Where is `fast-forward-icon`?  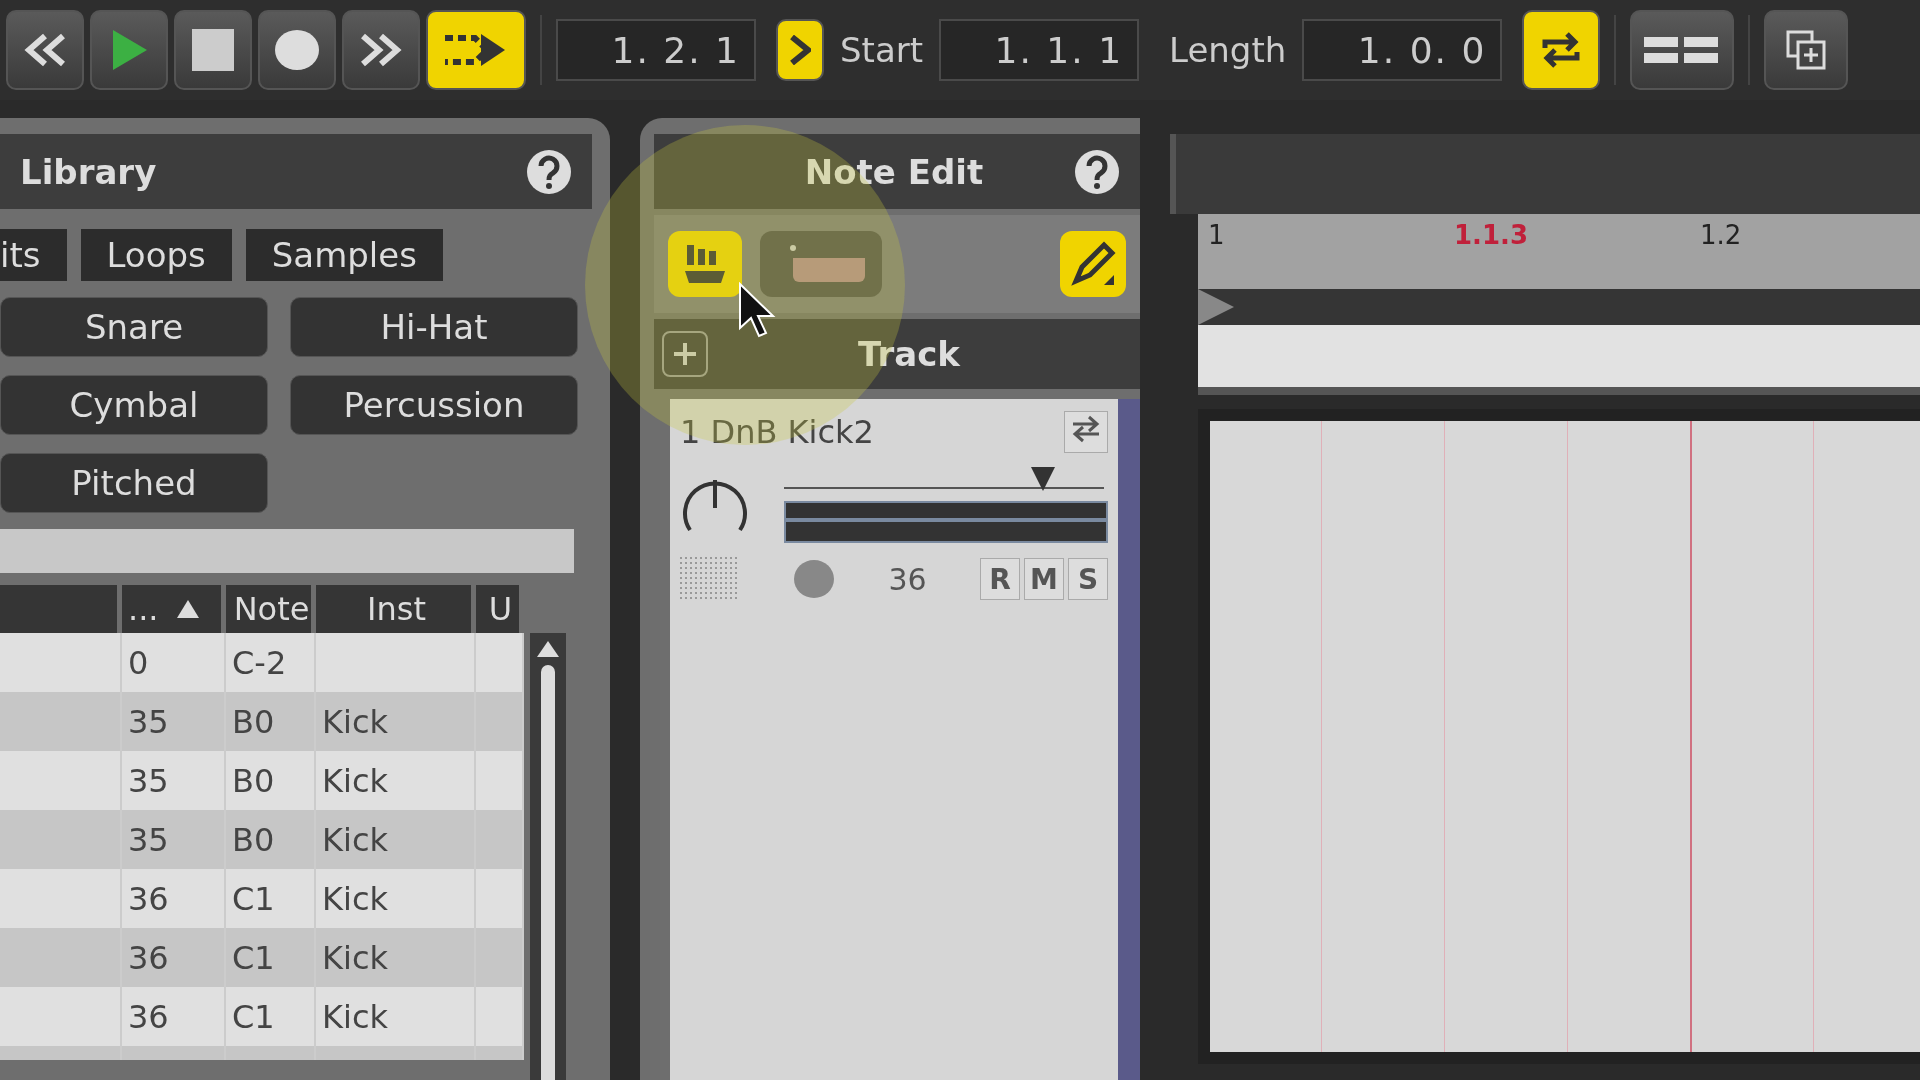 fast-forward-icon is located at coordinates (381, 50).